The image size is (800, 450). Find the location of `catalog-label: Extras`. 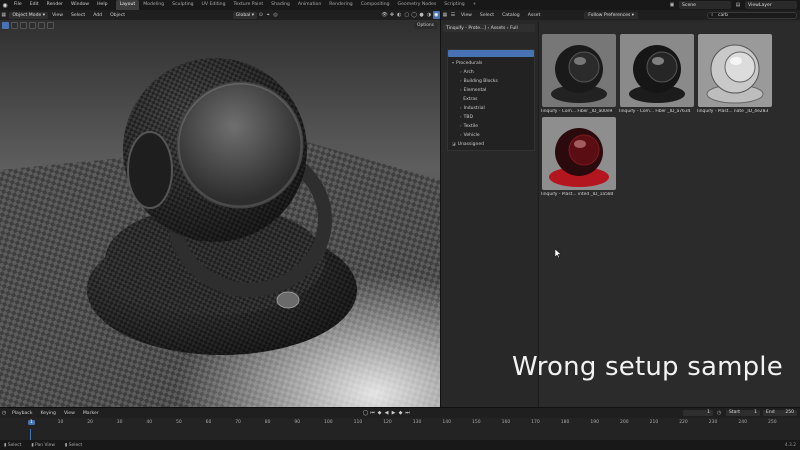

catalog-label: Extras is located at coordinates (470, 99).